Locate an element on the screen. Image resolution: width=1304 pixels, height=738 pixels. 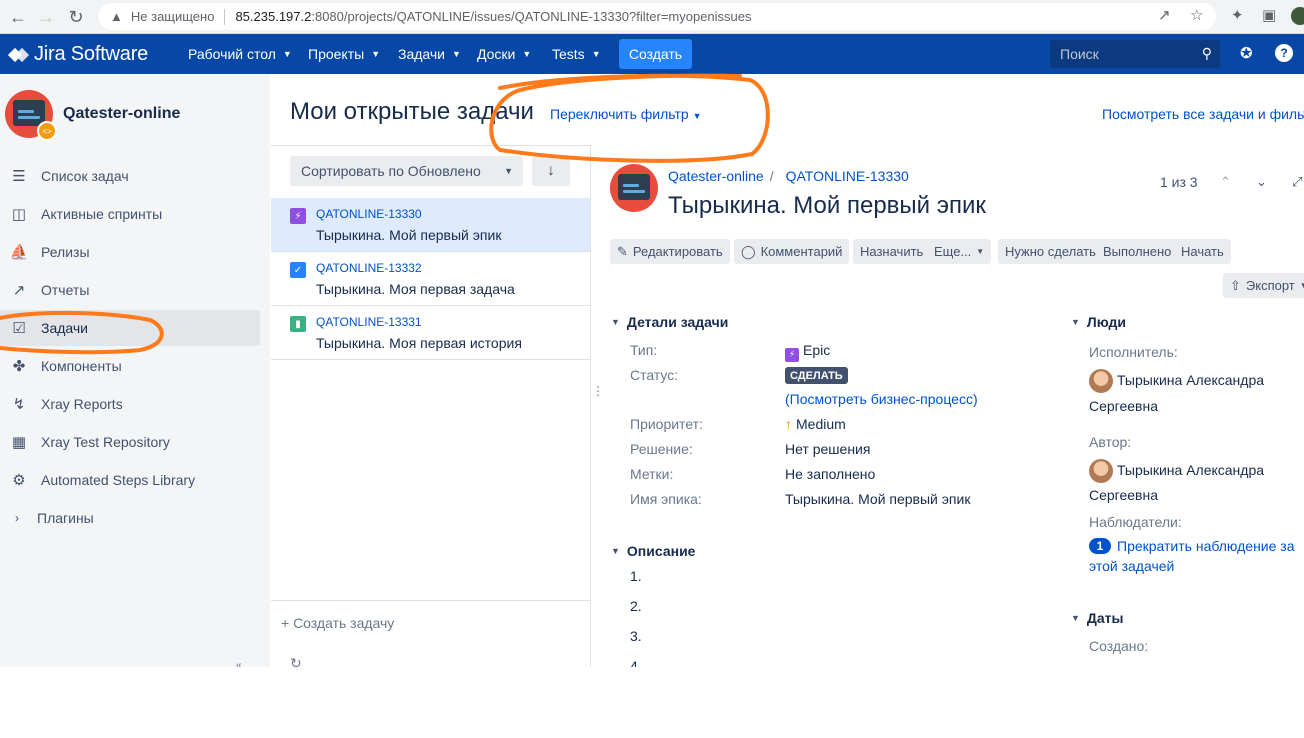
stop-watching-link: 1 Прекратить наблюдение за is located at coordinates (1192, 546).